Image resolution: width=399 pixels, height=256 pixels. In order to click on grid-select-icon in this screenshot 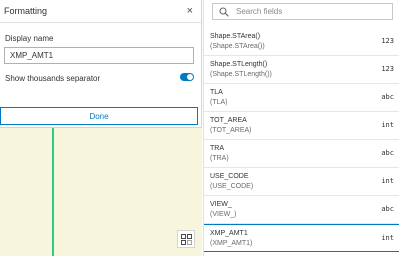, I will do `click(186, 239)`.